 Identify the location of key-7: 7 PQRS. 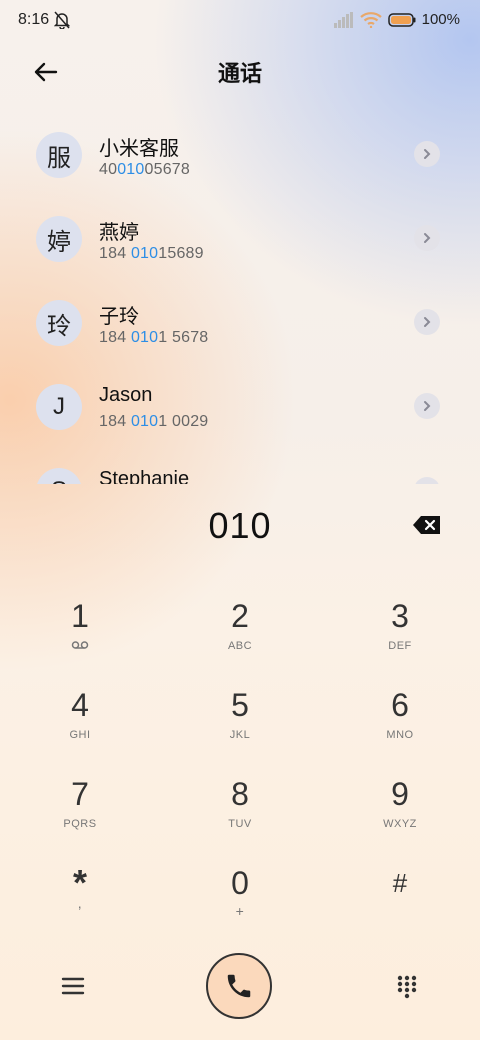
(80, 814).